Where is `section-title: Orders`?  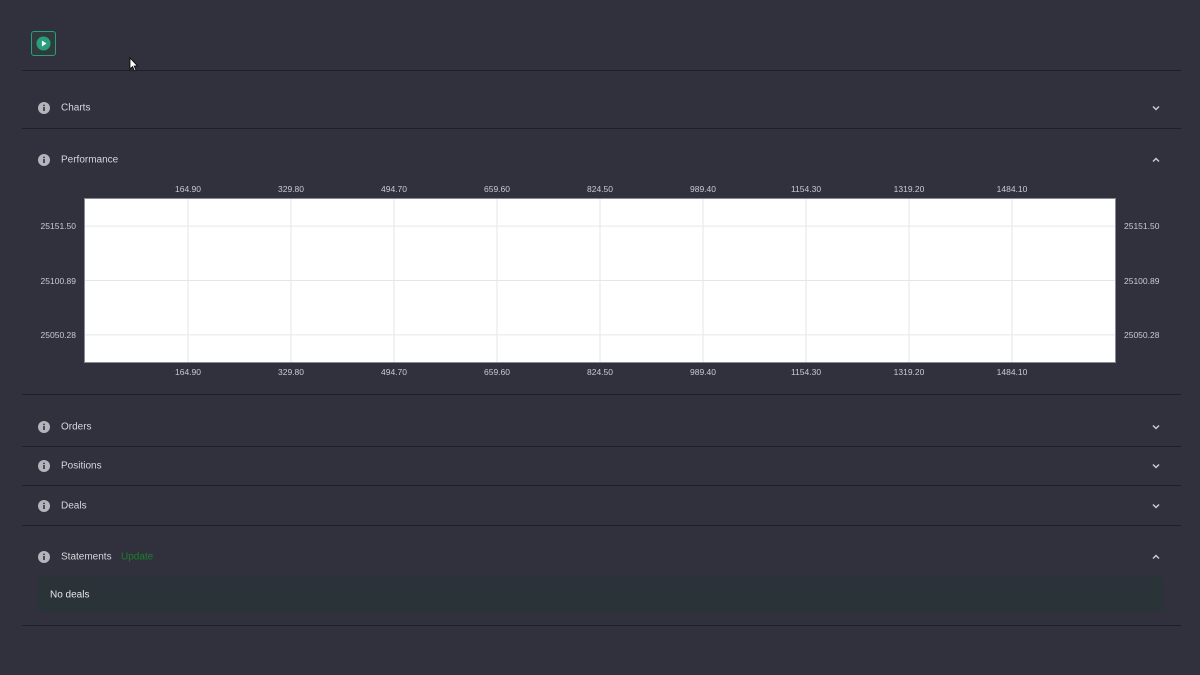 section-title: Orders is located at coordinates (76, 427).